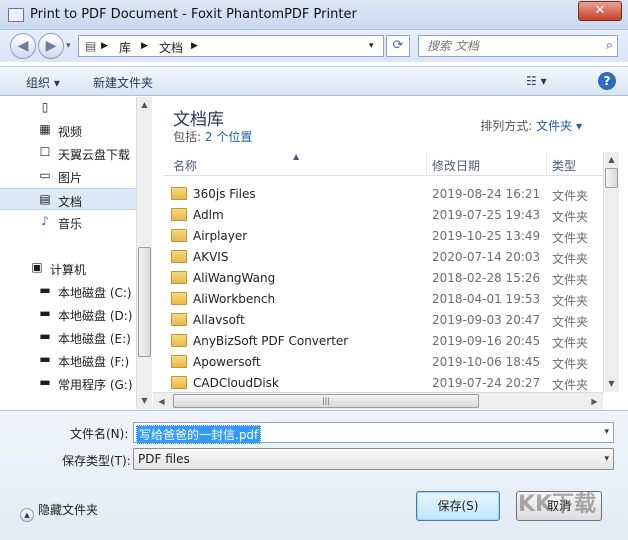 The width and height of the screenshot is (628, 540). I want to click on sort-control: 排列方式: 文件夹 ▾, so click(531, 125).